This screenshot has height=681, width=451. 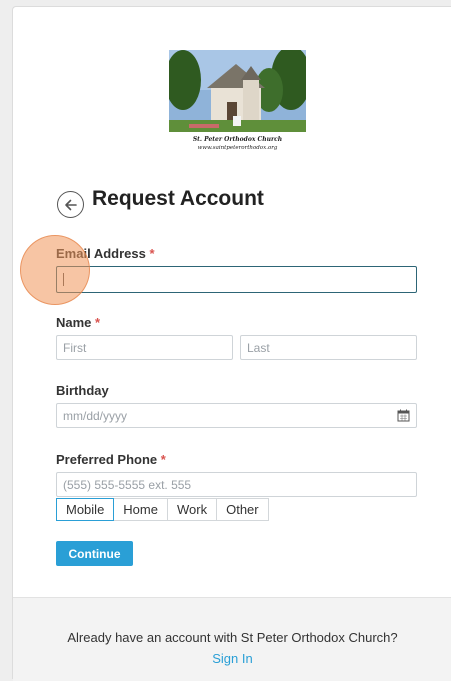 I want to click on phone-type-work: Work, so click(x=192, y=509).